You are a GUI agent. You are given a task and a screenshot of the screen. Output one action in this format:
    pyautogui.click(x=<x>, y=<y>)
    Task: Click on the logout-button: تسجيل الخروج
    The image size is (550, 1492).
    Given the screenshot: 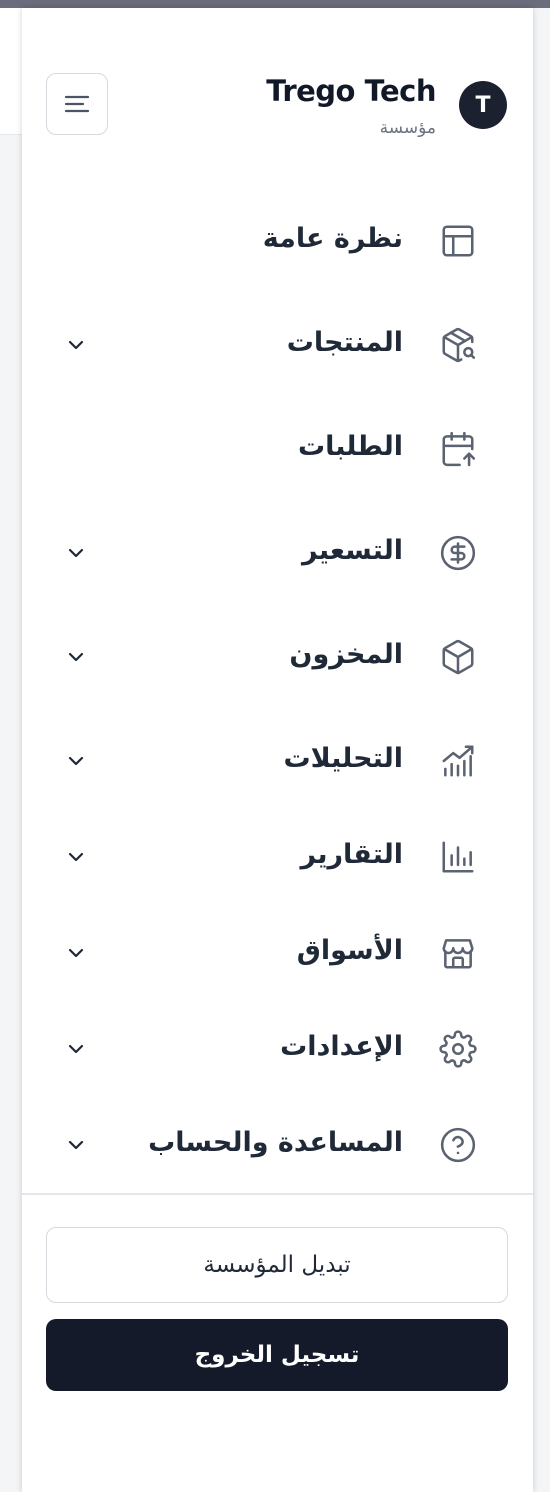 What is the action you would take?
    pyautogui.click(x=277, y=1355)
    